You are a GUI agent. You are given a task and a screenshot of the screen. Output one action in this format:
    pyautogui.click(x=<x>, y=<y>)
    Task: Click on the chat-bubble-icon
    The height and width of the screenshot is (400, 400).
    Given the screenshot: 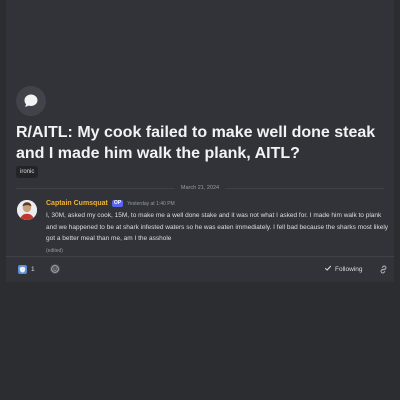 What is the action you would take?
    pyautogui.click(x=31, y=101)
    